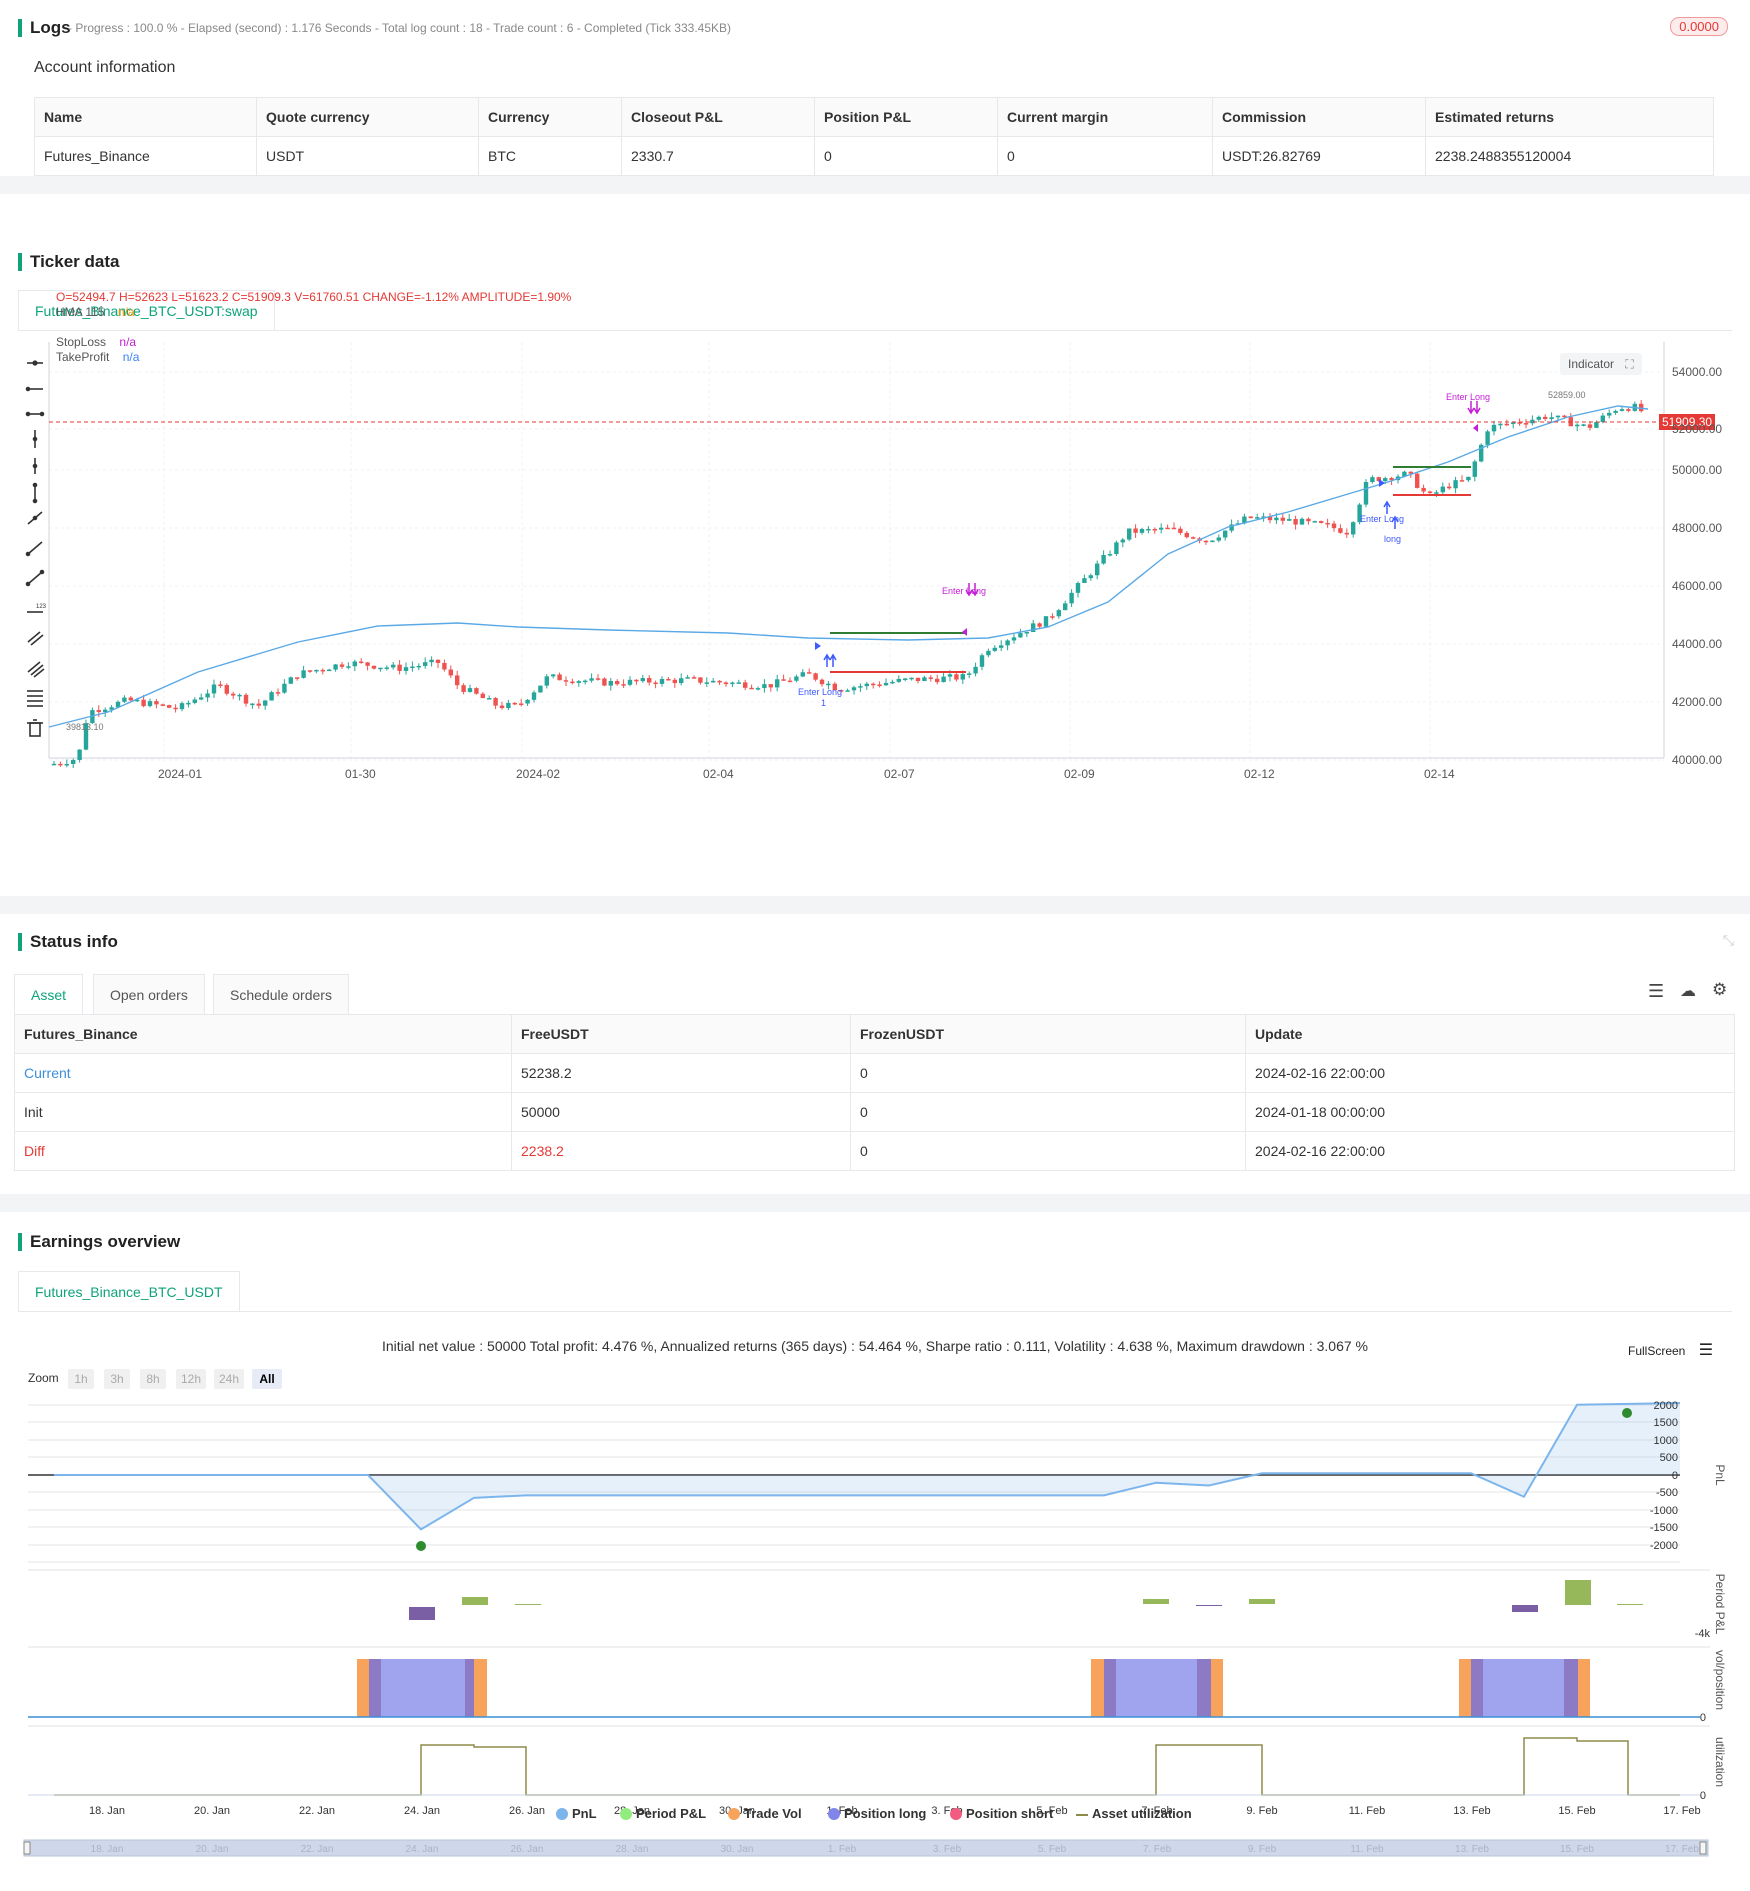 The height and width of the screenshot is (1891, 1750). Describe the element at coordinates (1261, 1811) in the screenshot. I see `earnings-x-tick: 9. Feb` at that location.